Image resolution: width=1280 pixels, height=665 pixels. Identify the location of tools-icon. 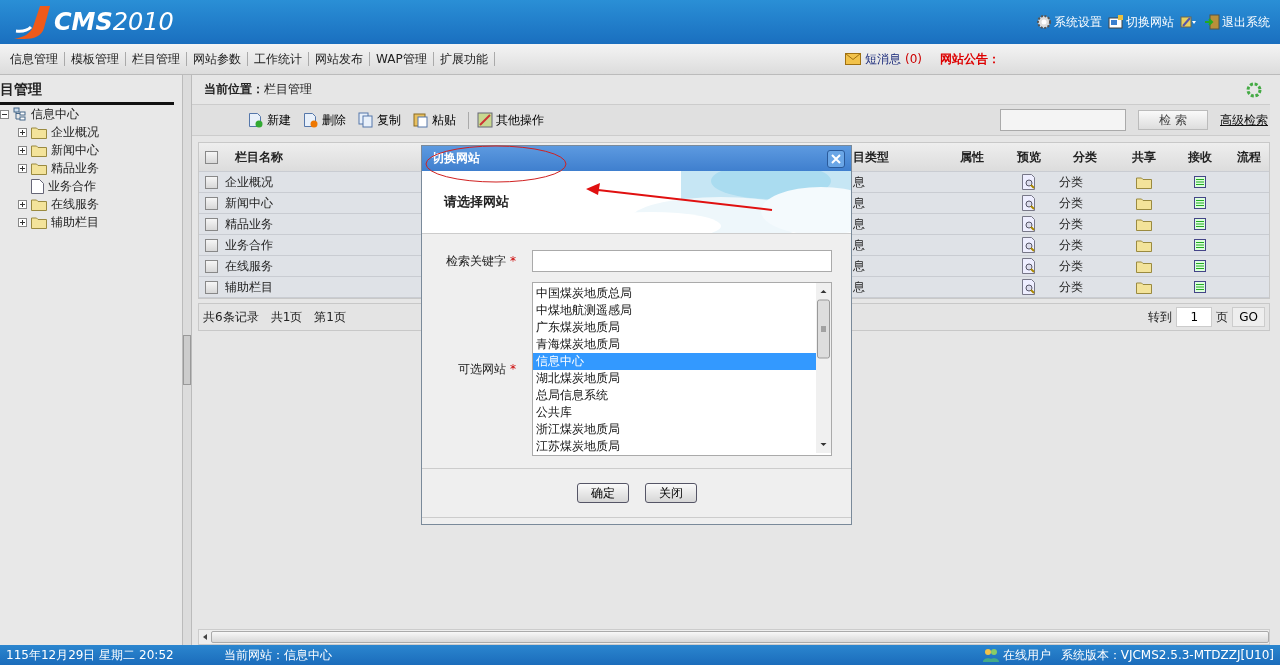
(485, 120).